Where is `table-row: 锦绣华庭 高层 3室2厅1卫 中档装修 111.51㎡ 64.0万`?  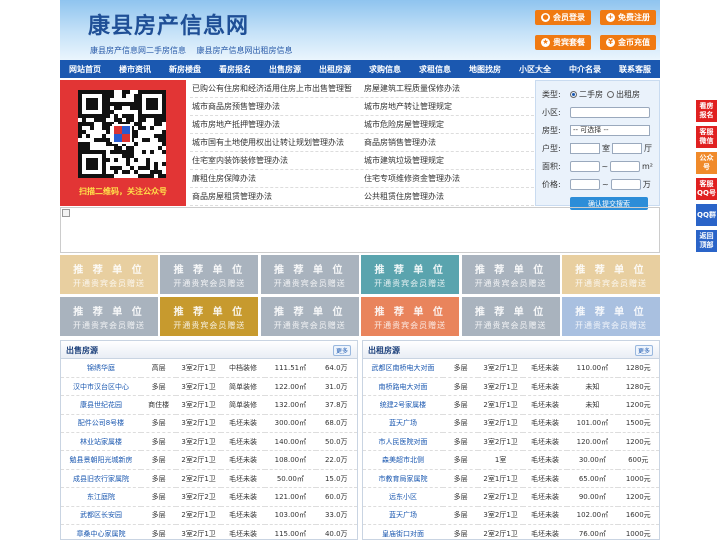
table-row: 锦绣华庭 高层 3室2厅1卫 中档装修 111.51㎡ 64.0万 is located at coordinates (209, 368).